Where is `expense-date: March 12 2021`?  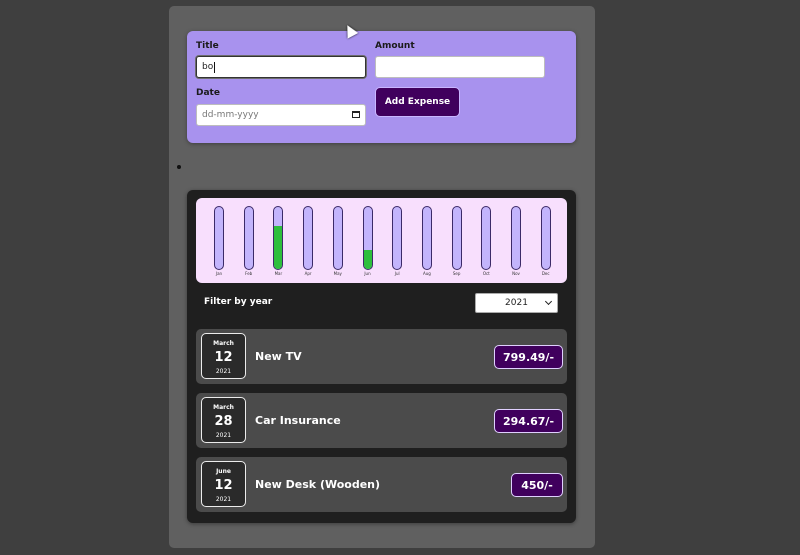
expense-date: March 12 2021 is located at coordinates (223, 356).